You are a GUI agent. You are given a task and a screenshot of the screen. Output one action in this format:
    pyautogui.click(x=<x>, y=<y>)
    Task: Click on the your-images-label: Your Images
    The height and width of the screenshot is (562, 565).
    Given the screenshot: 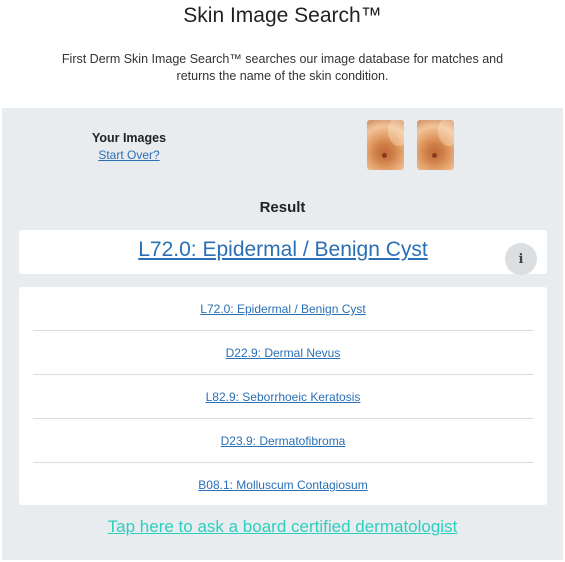 What is the action you would take?
    pyautogui.click(x=129, y=138)
    